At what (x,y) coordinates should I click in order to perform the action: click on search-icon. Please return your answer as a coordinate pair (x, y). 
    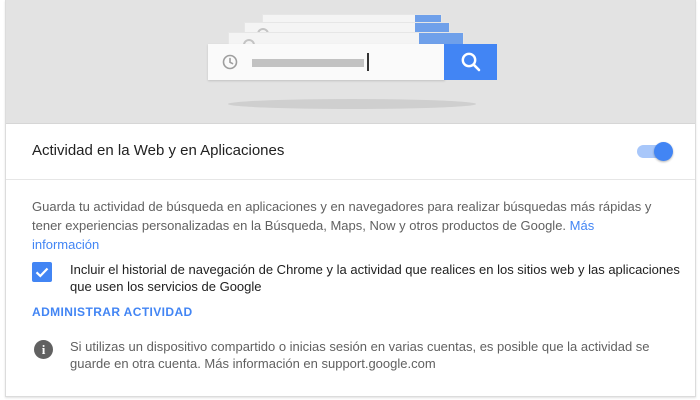
    Looking at the image, I should click on (470, 62).